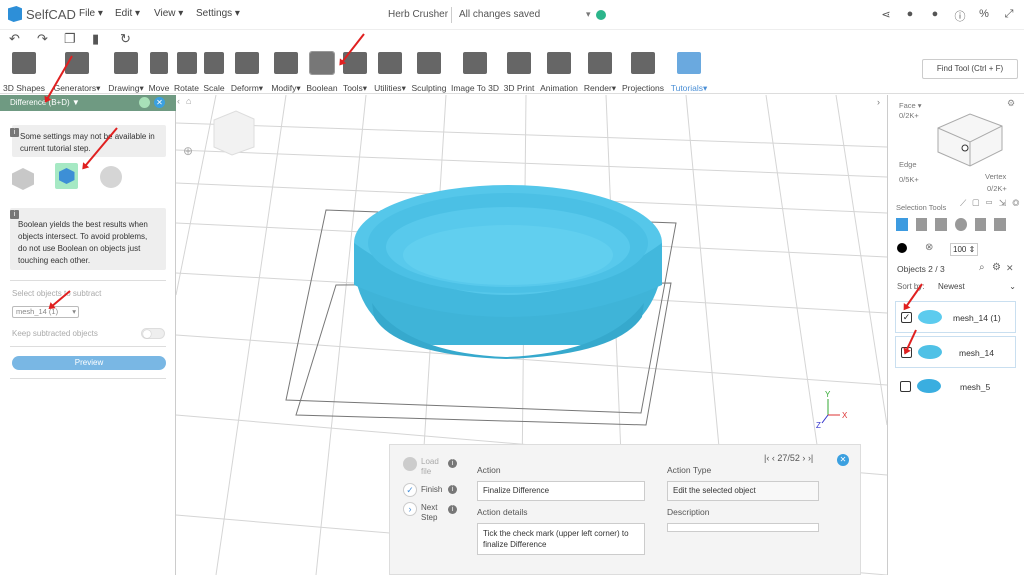 This screenshot has width=1024, height=575. Describe the element at coordinates (906, 317) in the screenshot. I see `object-checkbox: ✓` at that location.